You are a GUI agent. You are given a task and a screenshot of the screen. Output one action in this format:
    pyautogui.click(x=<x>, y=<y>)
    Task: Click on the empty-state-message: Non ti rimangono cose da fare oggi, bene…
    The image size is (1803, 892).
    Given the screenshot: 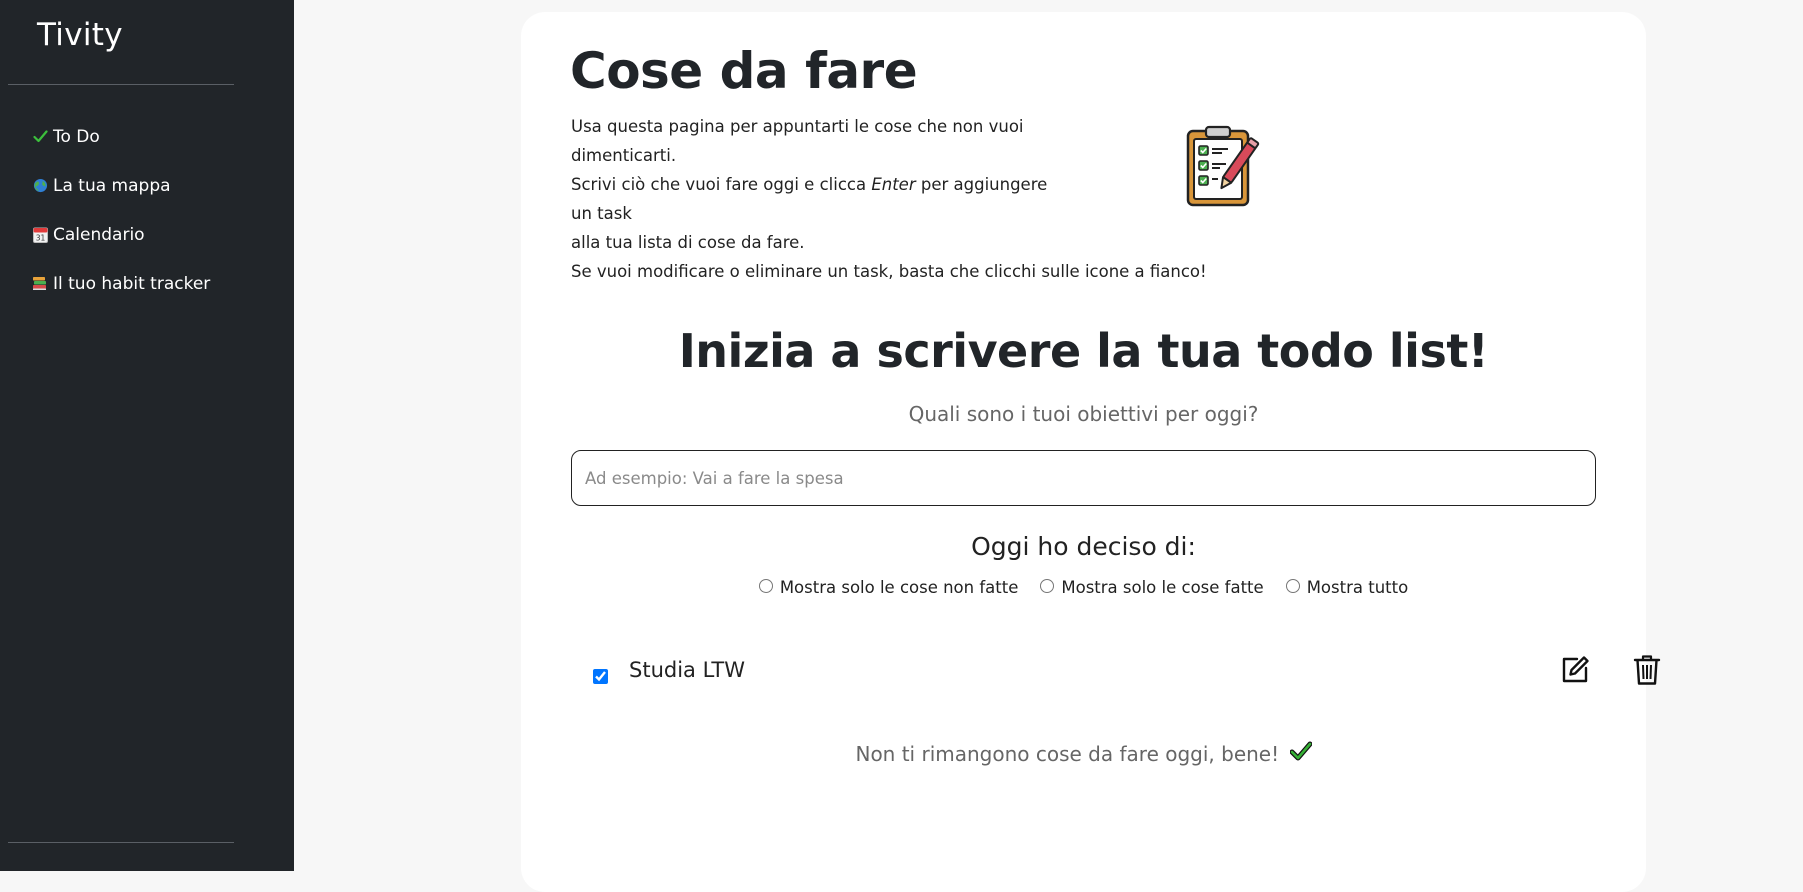 What is the action you would take?
    pyautogui.click(x=1083, y=754)
    